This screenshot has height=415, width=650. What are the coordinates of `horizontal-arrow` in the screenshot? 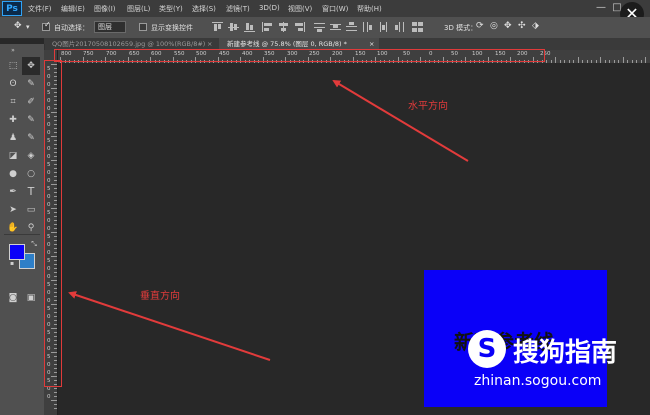 It's located at (400, 120).